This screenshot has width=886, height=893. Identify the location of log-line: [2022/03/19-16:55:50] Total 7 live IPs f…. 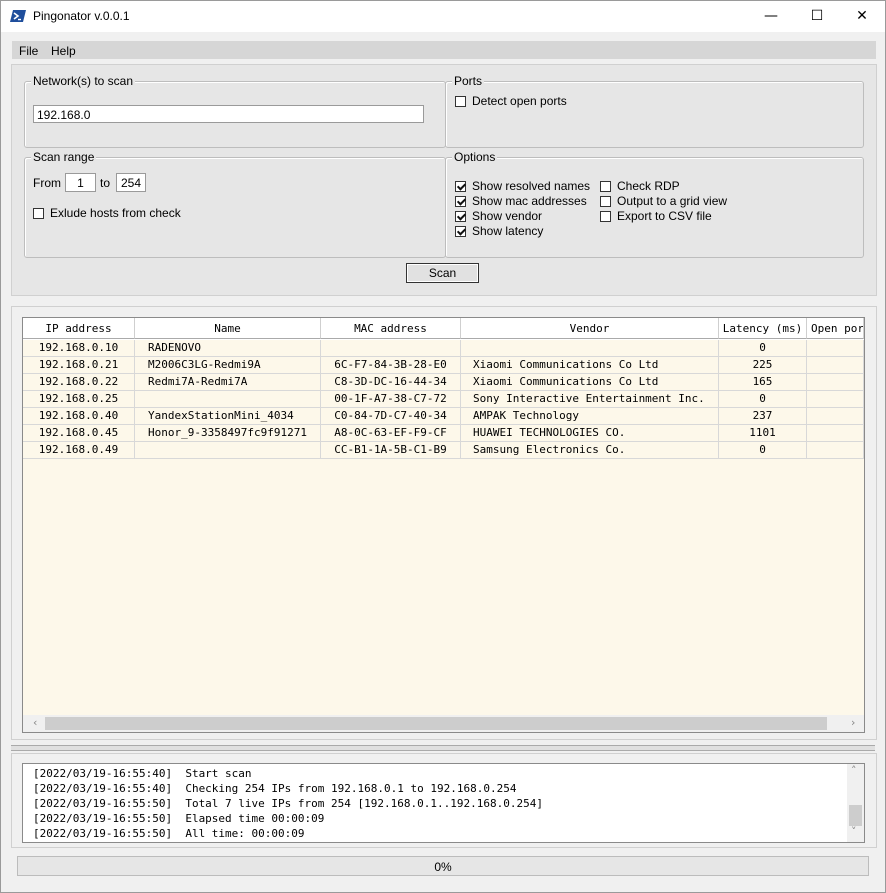
(288, 803).